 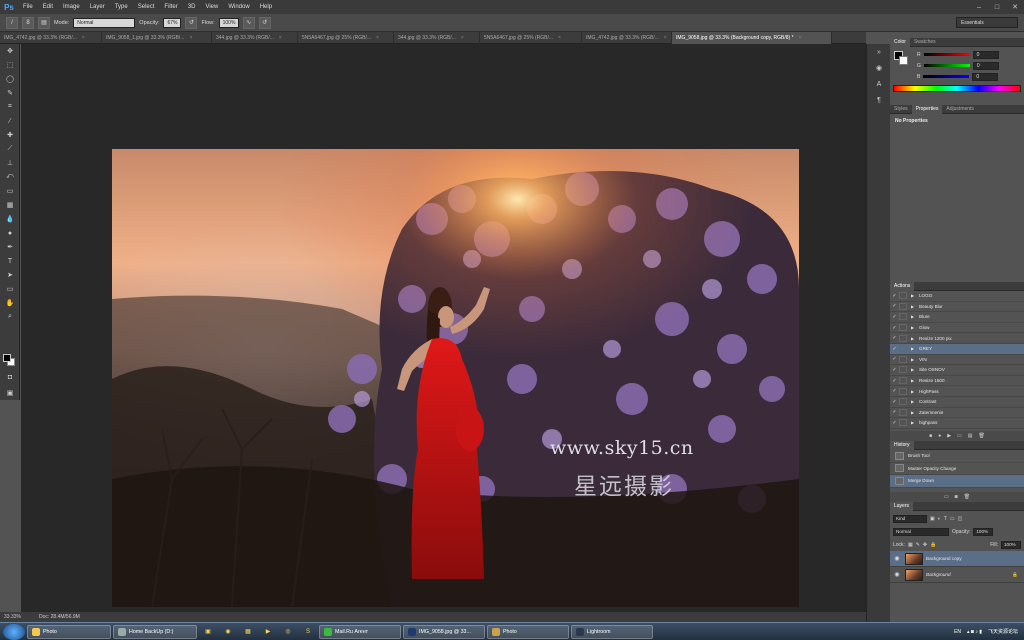 What do you see at coordinates (268, 632) in the screenshot?
I see `media-player-icon: ▶` at bounding box center [268, 632].